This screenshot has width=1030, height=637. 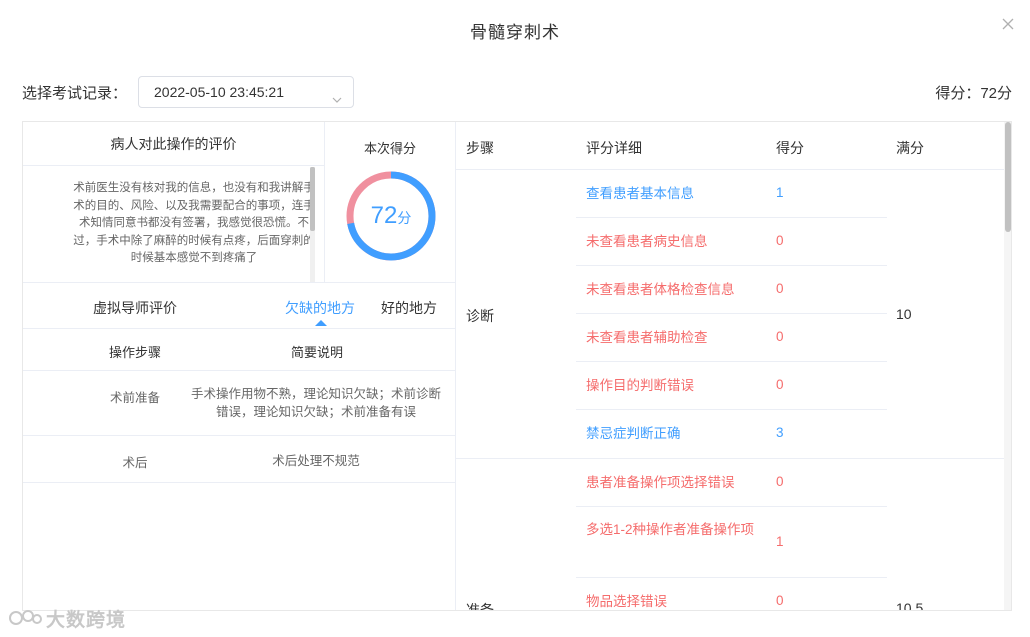 What do you see at coordinates (730, 146) in the screenshot?
I see `score-table-header: 步骤 评分详细 得分 满分` at bounding box center [730, 146].